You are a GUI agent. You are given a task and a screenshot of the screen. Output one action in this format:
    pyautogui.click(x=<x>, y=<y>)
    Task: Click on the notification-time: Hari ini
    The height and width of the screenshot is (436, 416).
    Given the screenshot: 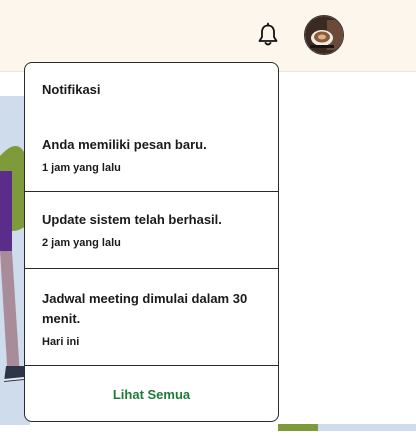 What is the action you would take?
    pyautogui.click(x=61, y=342)
    